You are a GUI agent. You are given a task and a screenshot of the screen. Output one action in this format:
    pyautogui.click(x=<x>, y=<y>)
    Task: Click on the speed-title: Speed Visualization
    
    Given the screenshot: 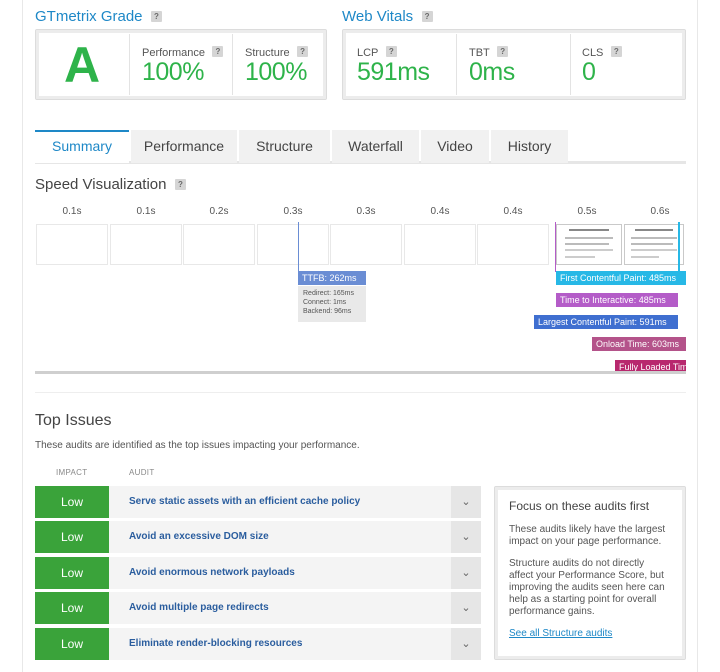 What is the action you would take?
    pyautogui.click(x=101, y=184)
    